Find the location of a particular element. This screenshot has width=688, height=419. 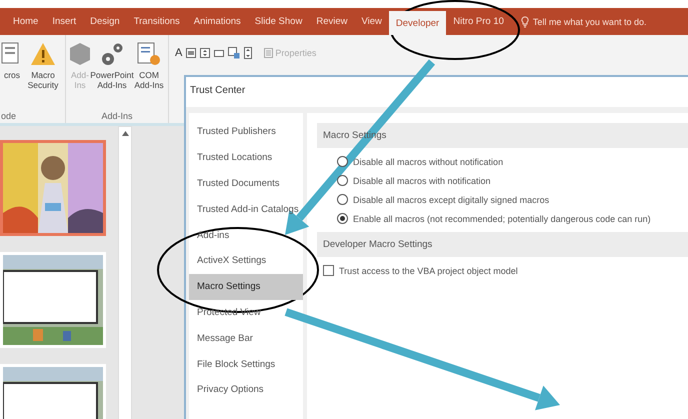

label-control: A is located at coordinates (178, 53).